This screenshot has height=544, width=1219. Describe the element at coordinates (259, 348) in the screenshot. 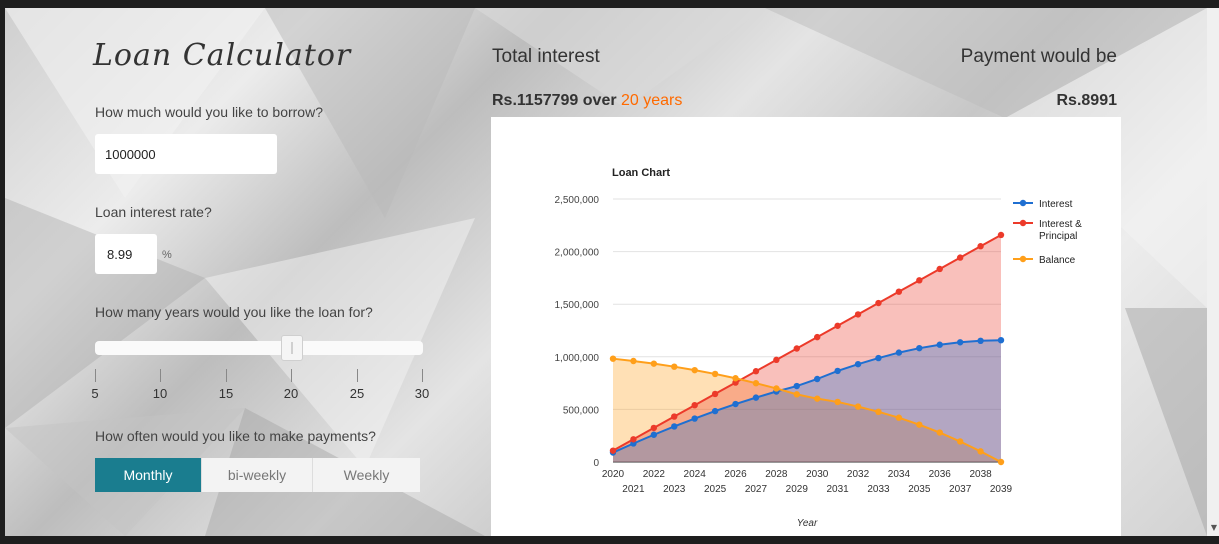

I see `years-slider-track` at that location.